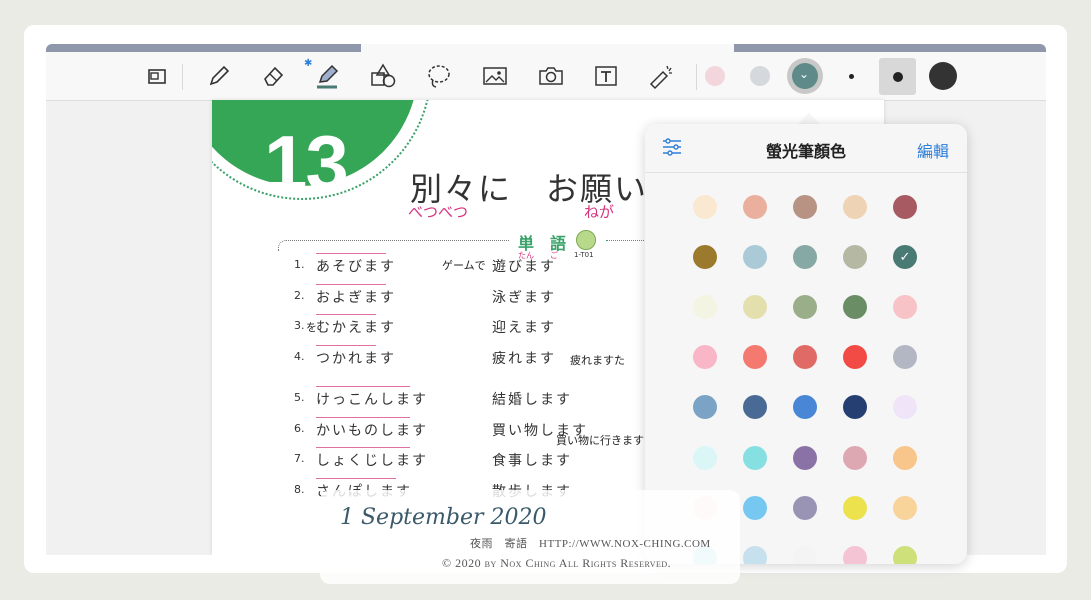  Describe the element at coordinates (372, 458) in the screenshot. I see `vocab-word: しょくじします` at that location.